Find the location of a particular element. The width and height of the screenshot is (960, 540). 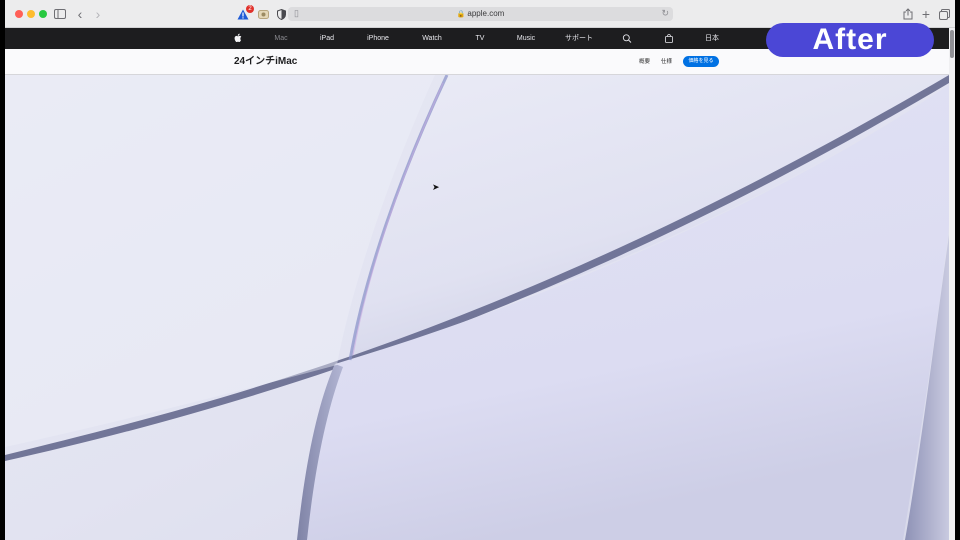

share-icon is located at coordinates (908, 14).